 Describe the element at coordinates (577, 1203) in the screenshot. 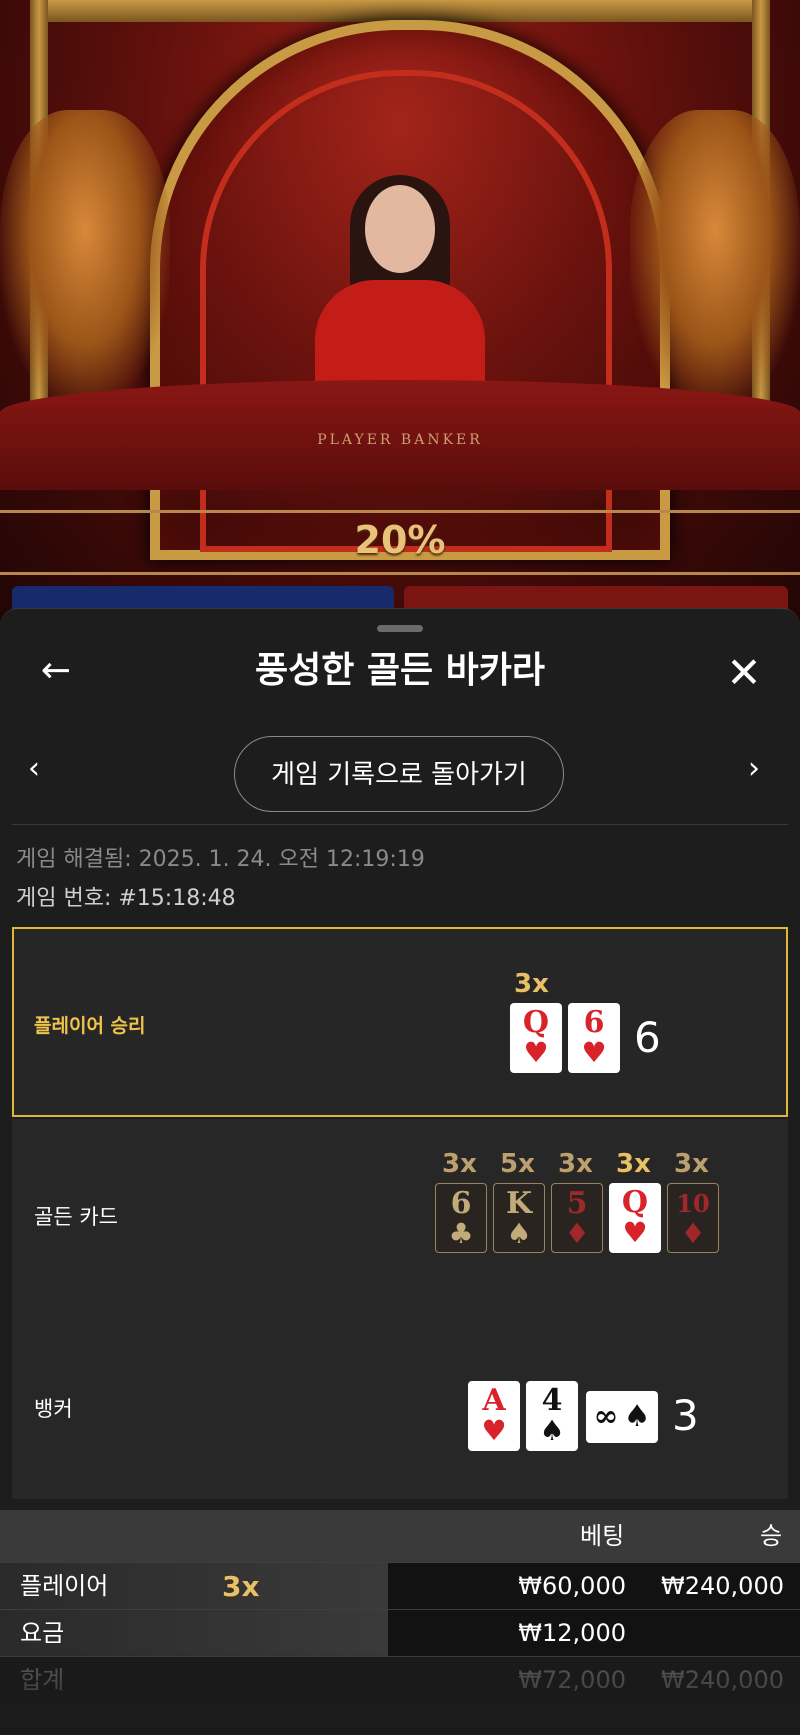

I see `card-rank: 5` at that location.